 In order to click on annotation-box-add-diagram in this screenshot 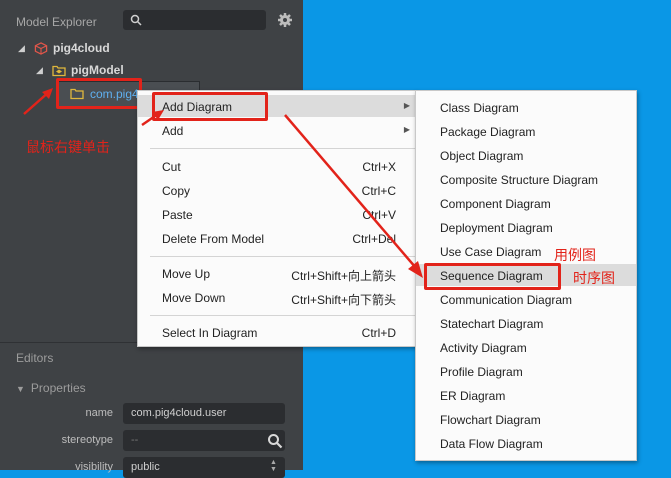, I will do `click(210, 106)`.